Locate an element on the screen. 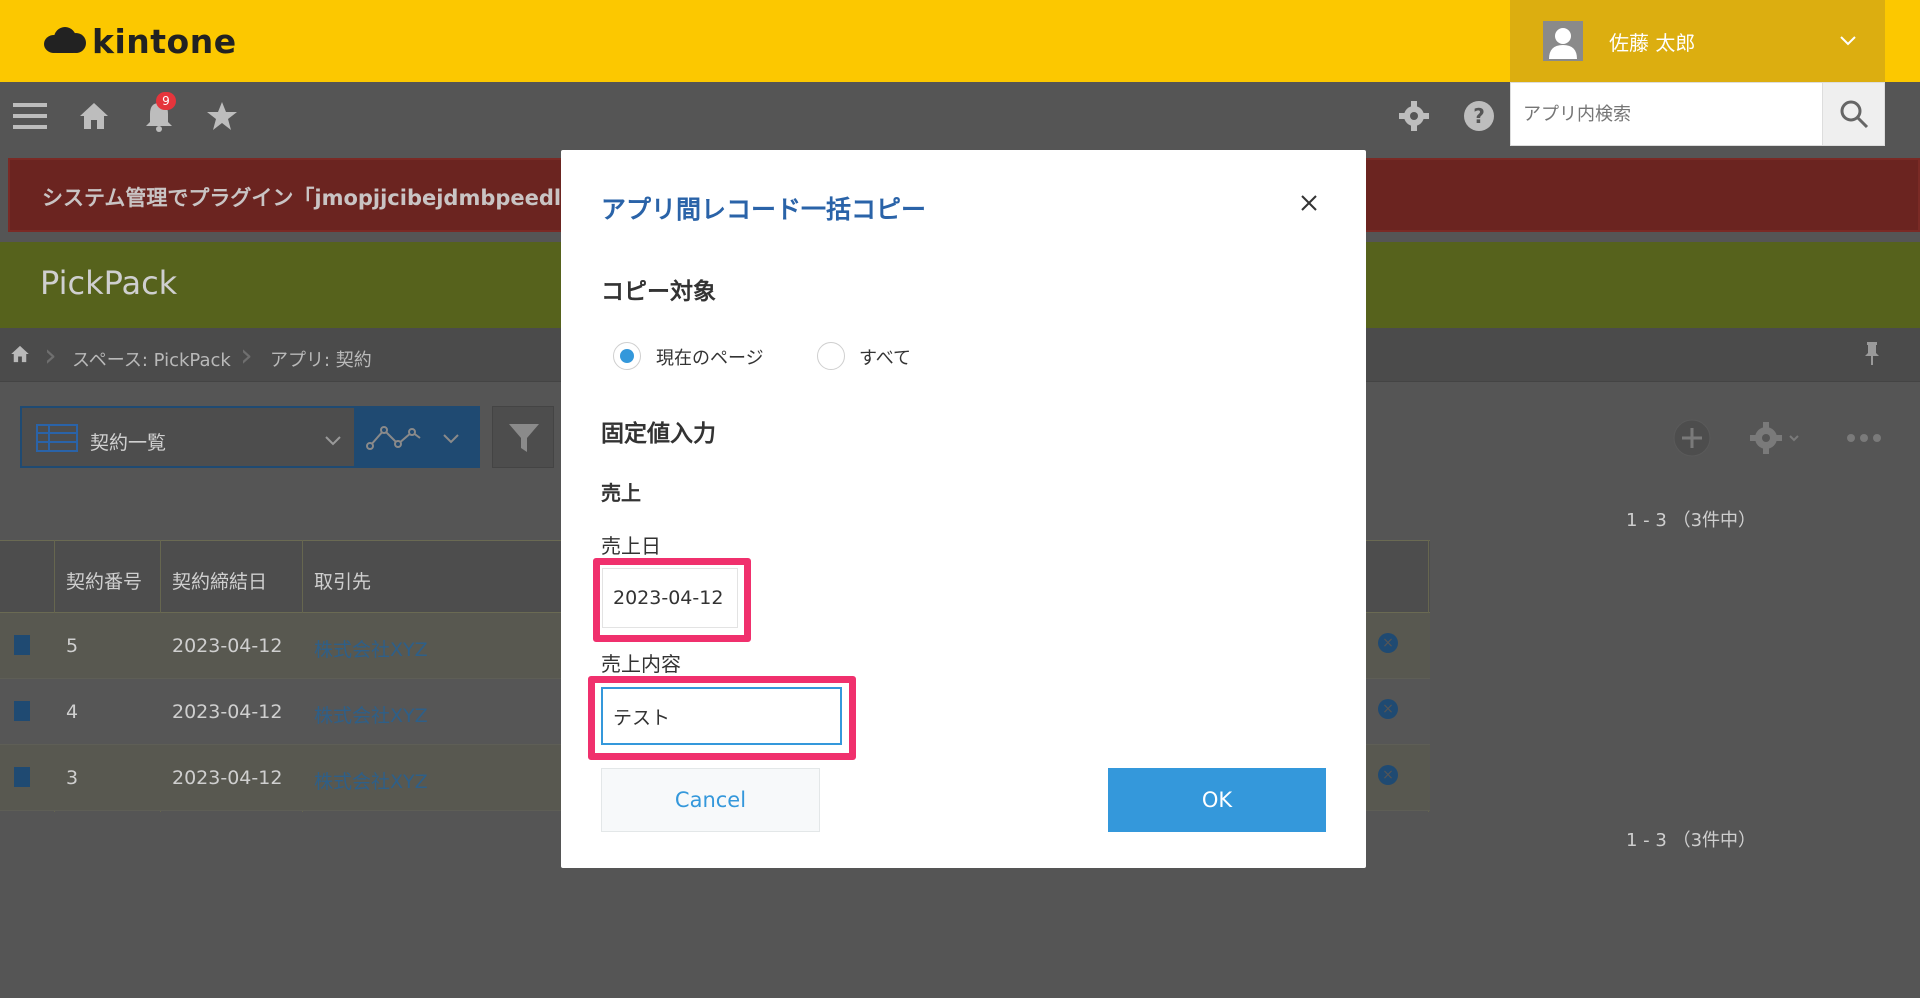 This screenshot has height=998, width=1920. search-button is located at coordinates (1853, 114).